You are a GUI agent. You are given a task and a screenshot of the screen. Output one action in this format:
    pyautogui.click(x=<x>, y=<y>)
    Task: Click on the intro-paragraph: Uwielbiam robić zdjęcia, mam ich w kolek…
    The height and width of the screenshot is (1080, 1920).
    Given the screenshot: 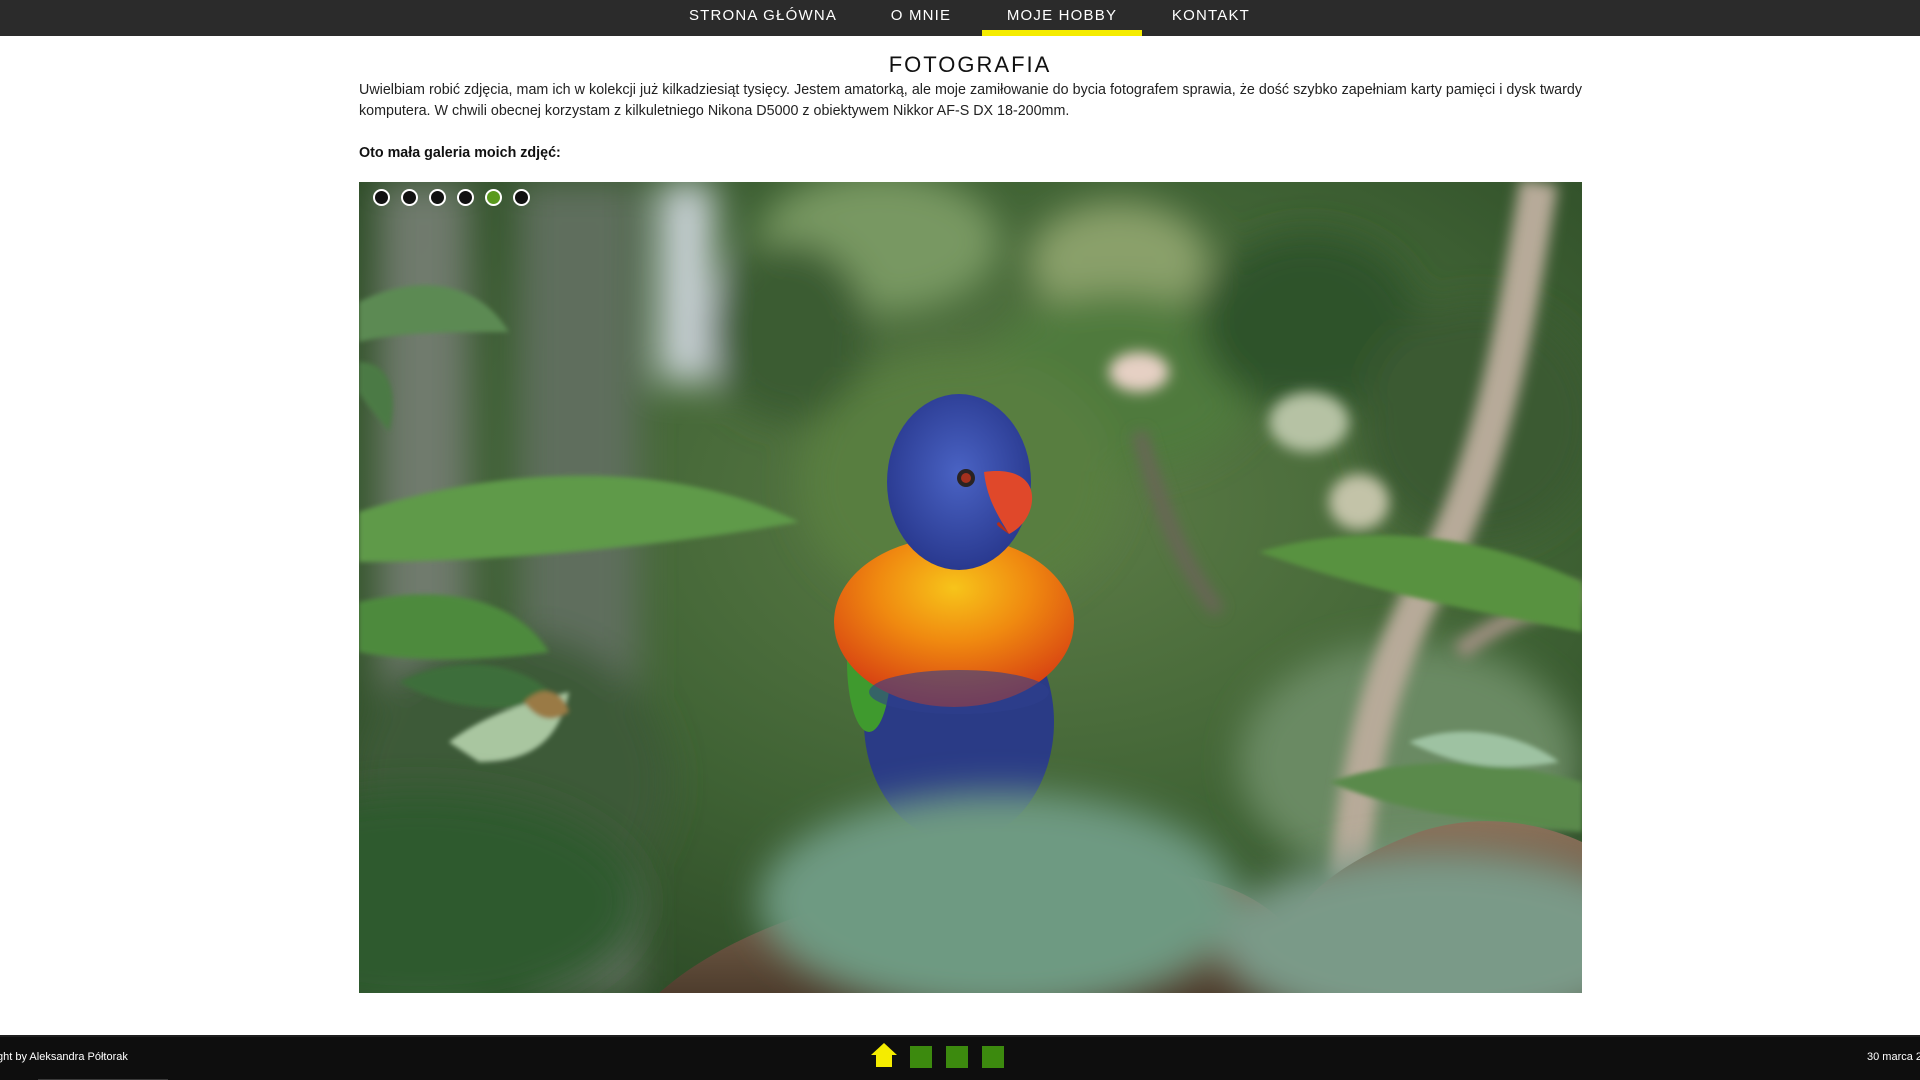 What is the action you would take?
    pyautogui.click(x=970, y=100)
    